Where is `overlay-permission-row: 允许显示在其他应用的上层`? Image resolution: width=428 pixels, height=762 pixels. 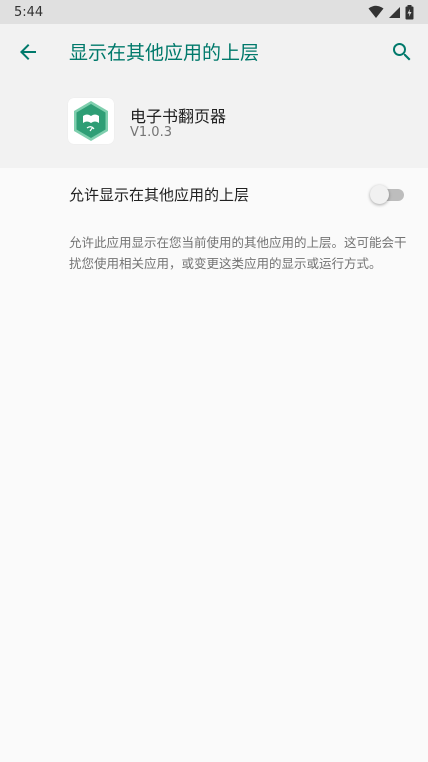 overlay-permission-row: 允许显示在其他应用的上层 is located at coordinates (214, 194).